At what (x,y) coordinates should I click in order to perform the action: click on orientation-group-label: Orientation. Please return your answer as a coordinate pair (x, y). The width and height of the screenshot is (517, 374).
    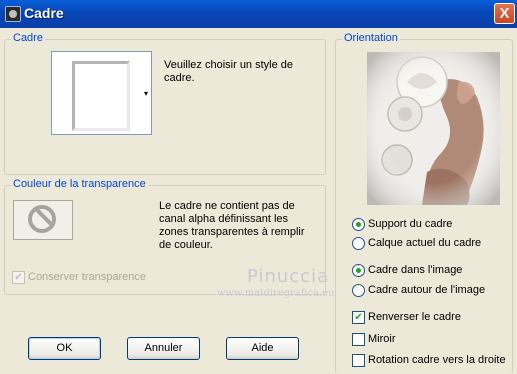
    Looking at the image, I should click on (371, 38).